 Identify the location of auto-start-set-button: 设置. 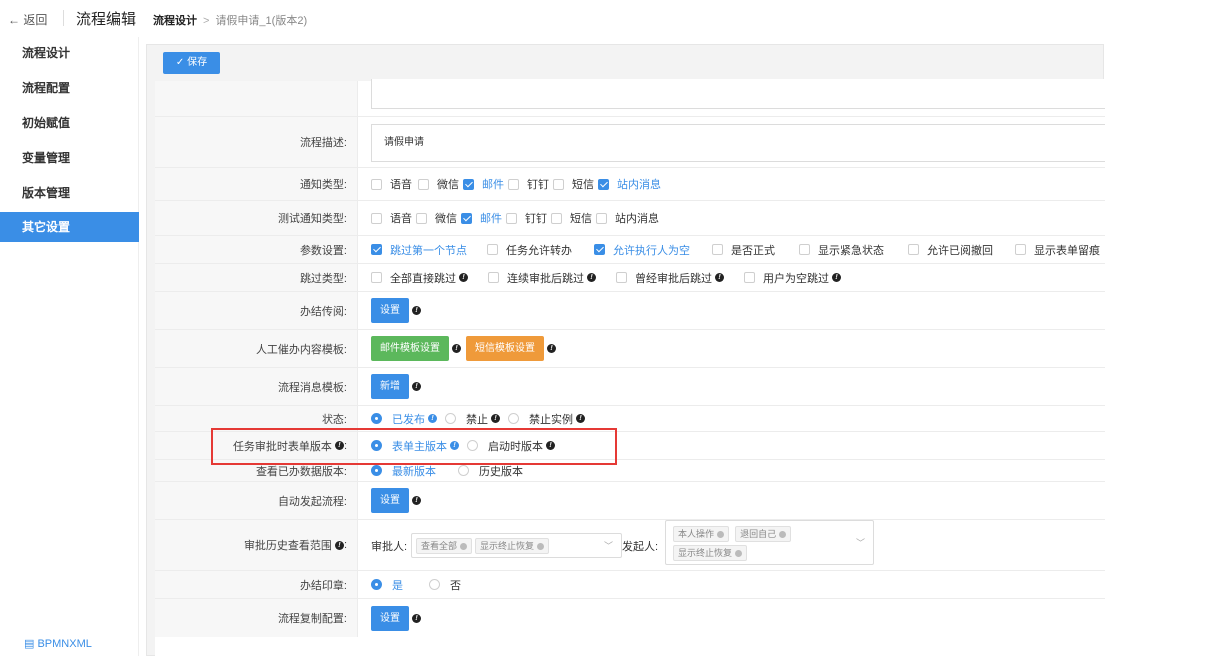
(390, 500).